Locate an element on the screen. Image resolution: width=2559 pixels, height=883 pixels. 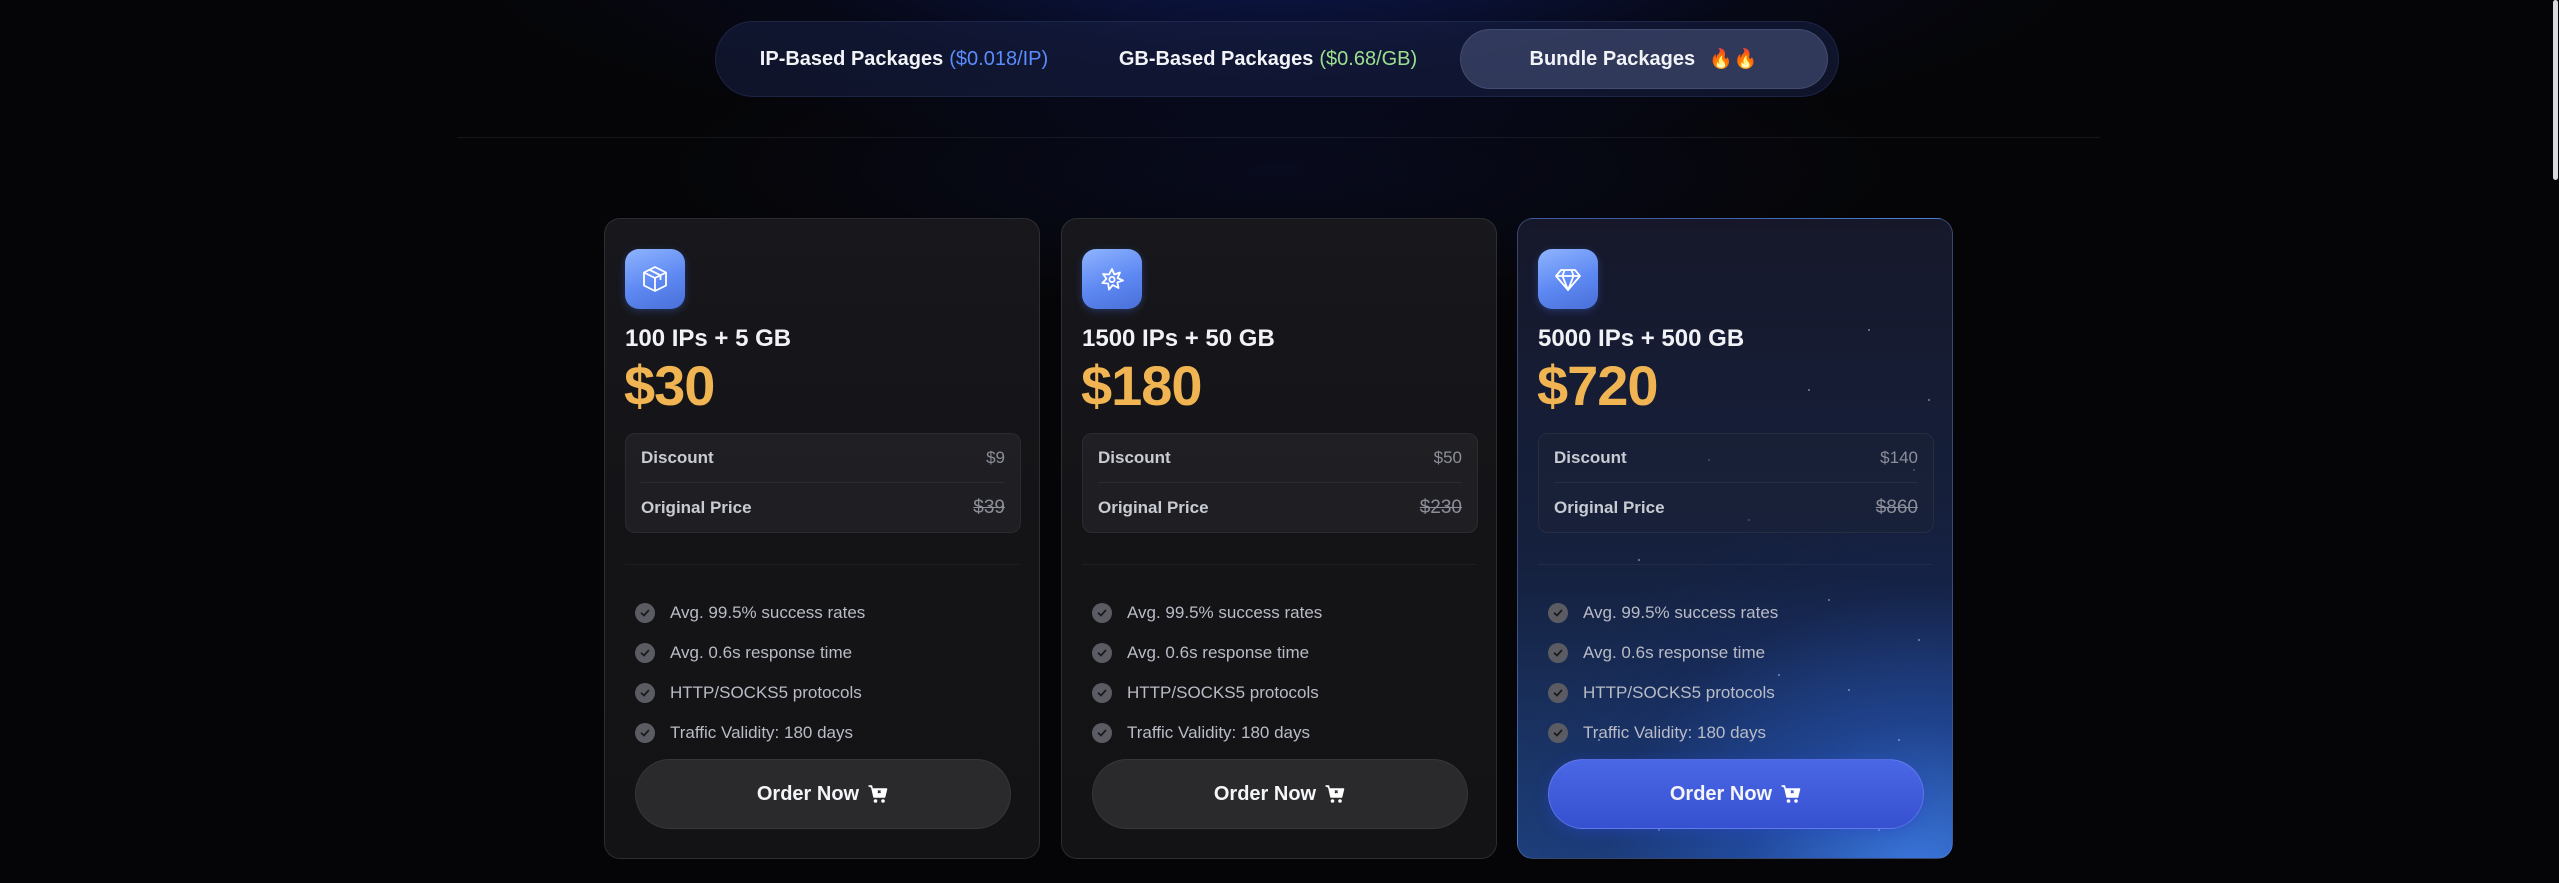
cube-icon is located at coordinates (655, 279).